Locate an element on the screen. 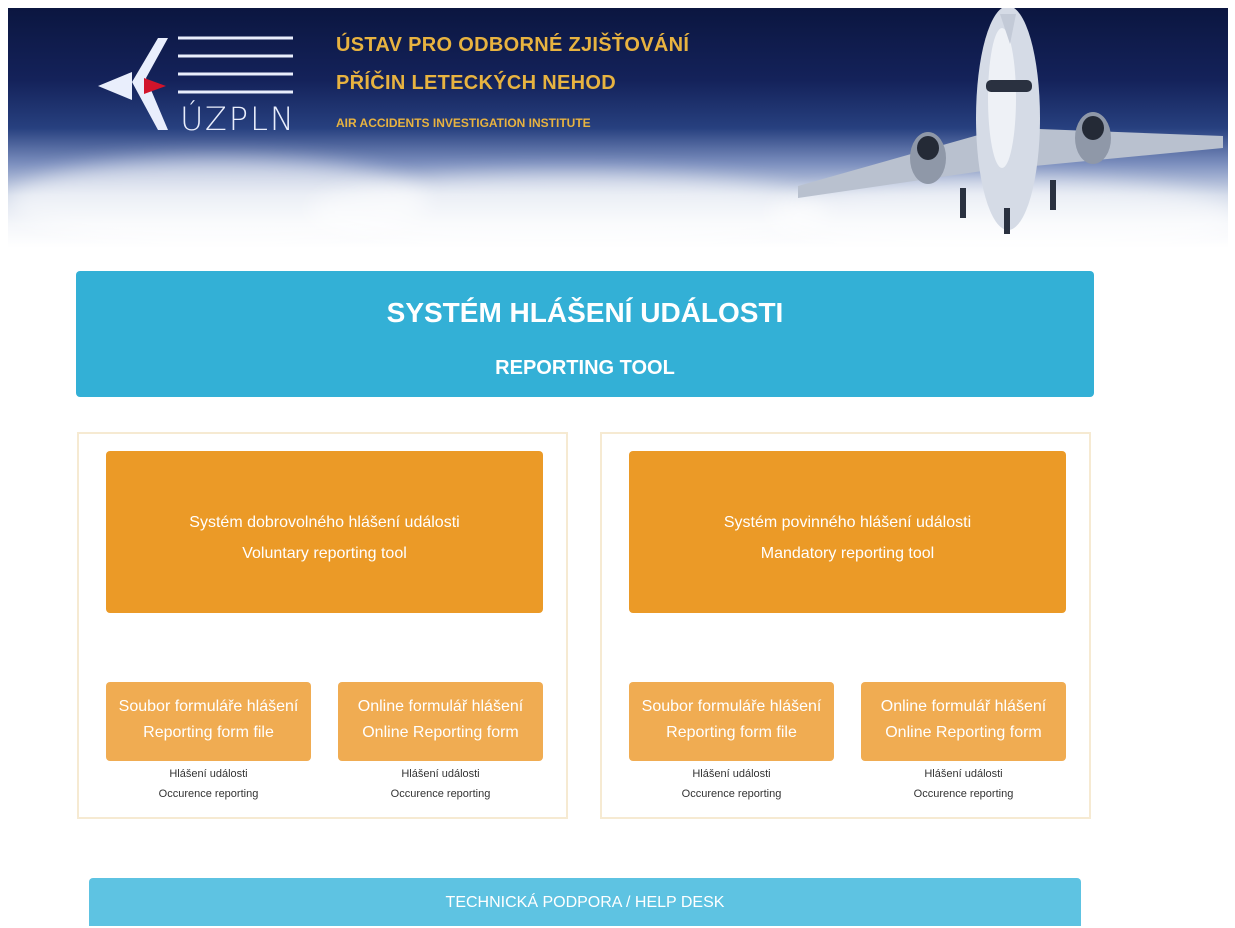 The image size is (1235, 928). cloud is located at coordinates (568, 210).